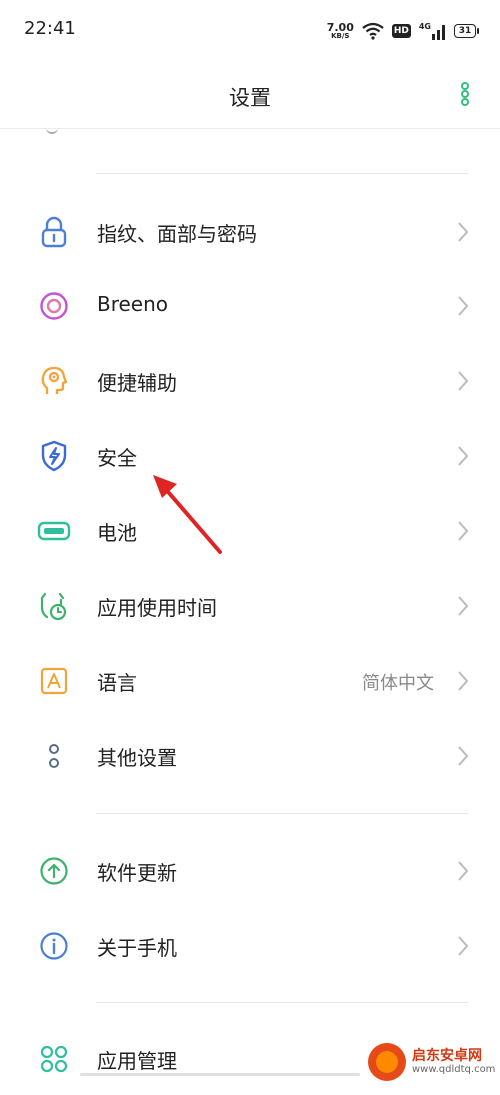 The image size is (500, 1095). I want to click on cellular-signal: 4G, so click(432, 31).